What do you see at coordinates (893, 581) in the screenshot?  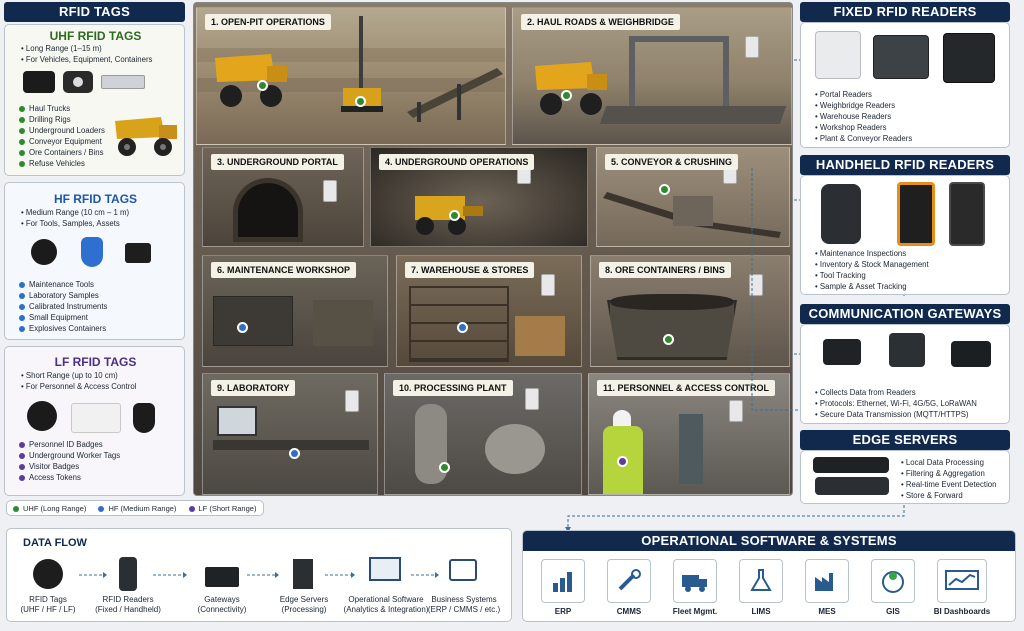 I see `gis-icon` at bounding box center [893, 581].